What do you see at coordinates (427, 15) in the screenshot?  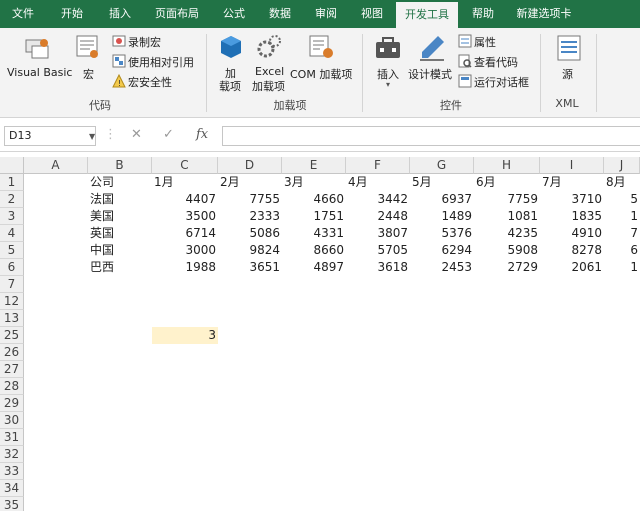 I see `tab-developer: 开发工具` at bounding box center [427, 15].